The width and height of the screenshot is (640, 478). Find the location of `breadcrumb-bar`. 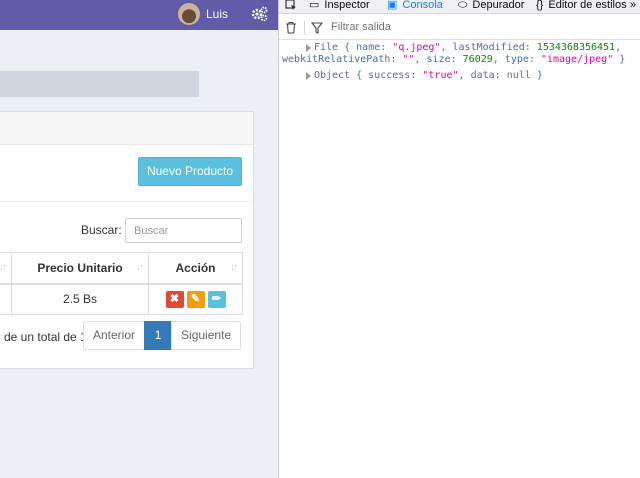

breadcrumb-bar is located at coordinates (99, 84).